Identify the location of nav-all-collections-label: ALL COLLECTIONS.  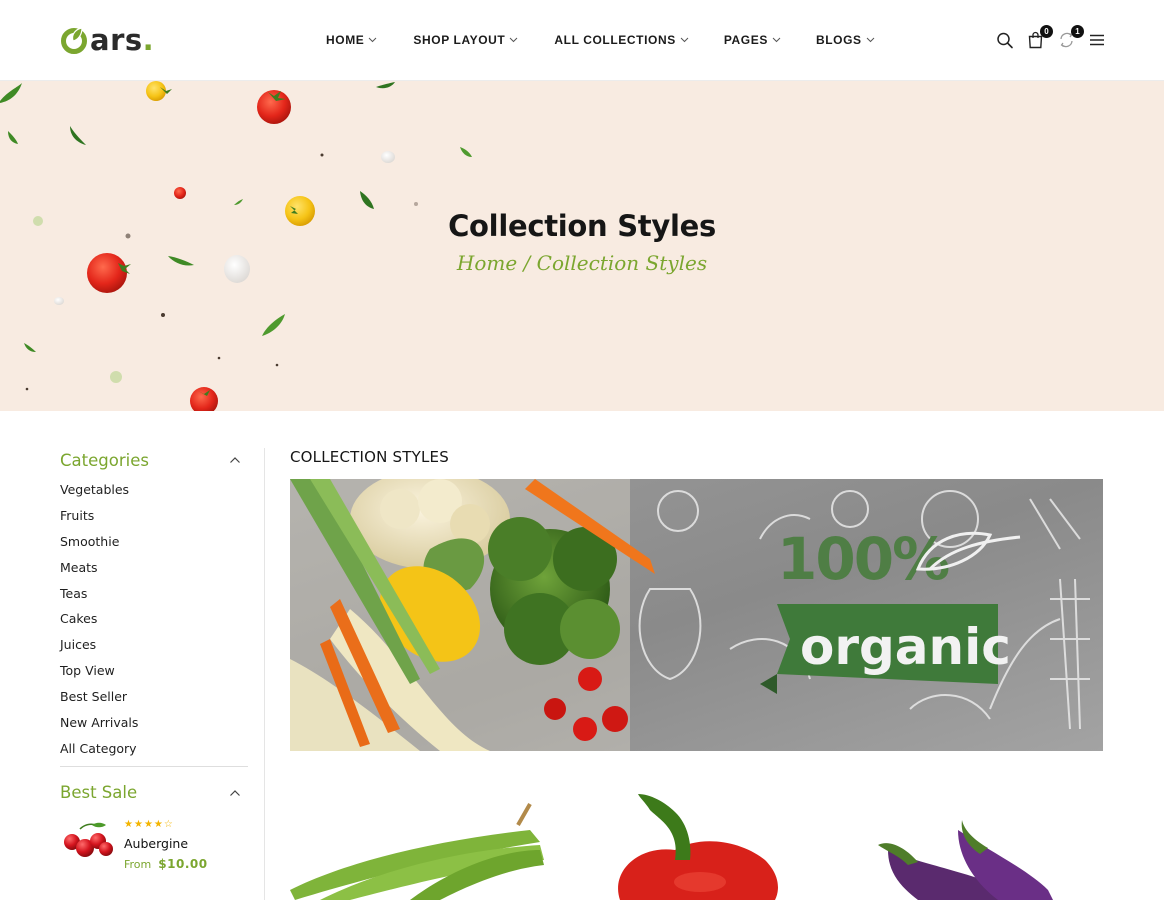
(615, 40).